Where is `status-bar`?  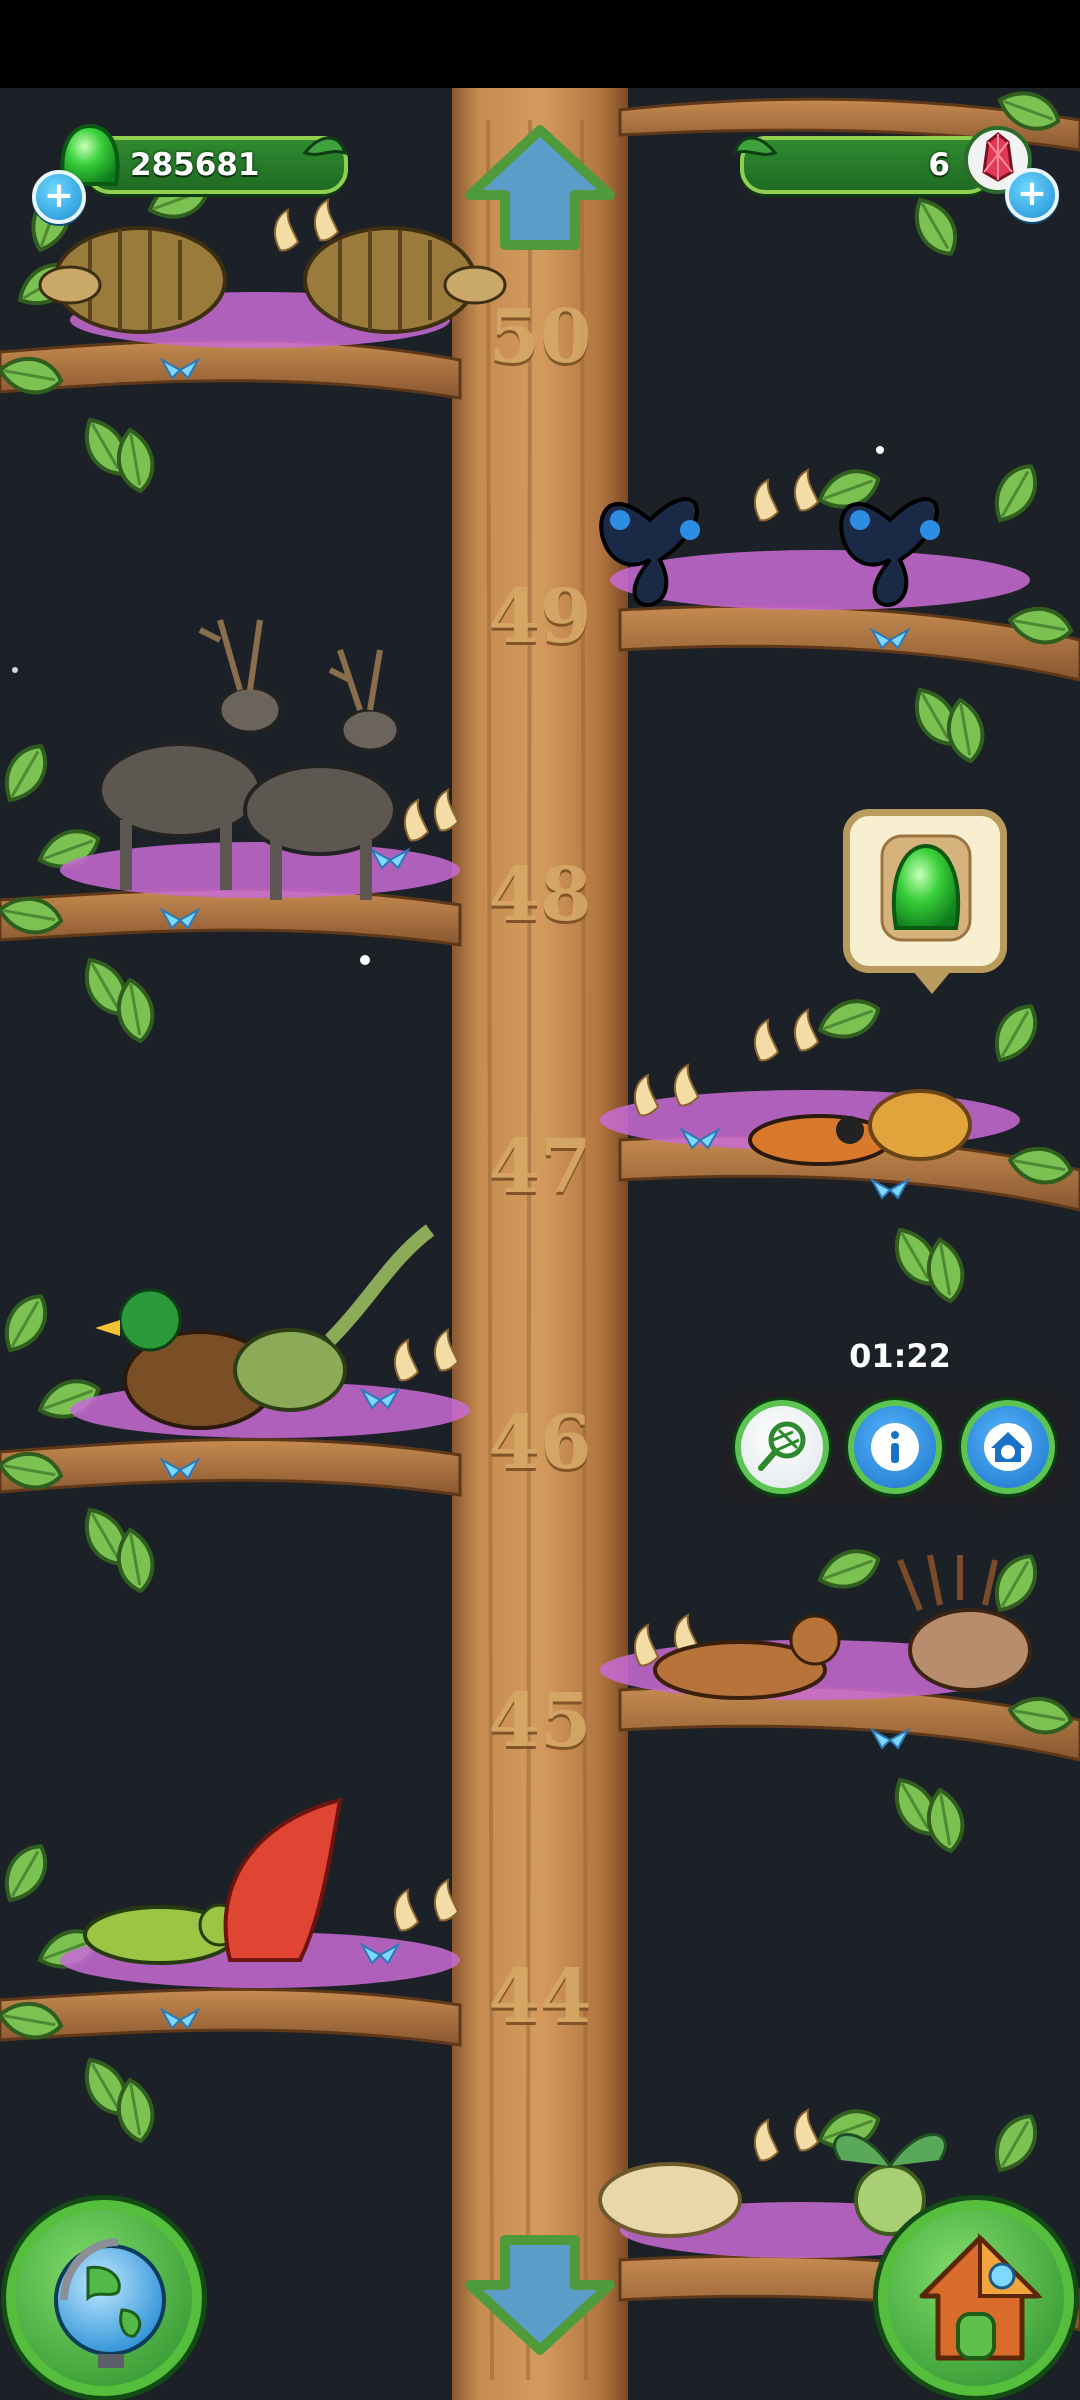 status-bar is located at coordinates (540, 44).